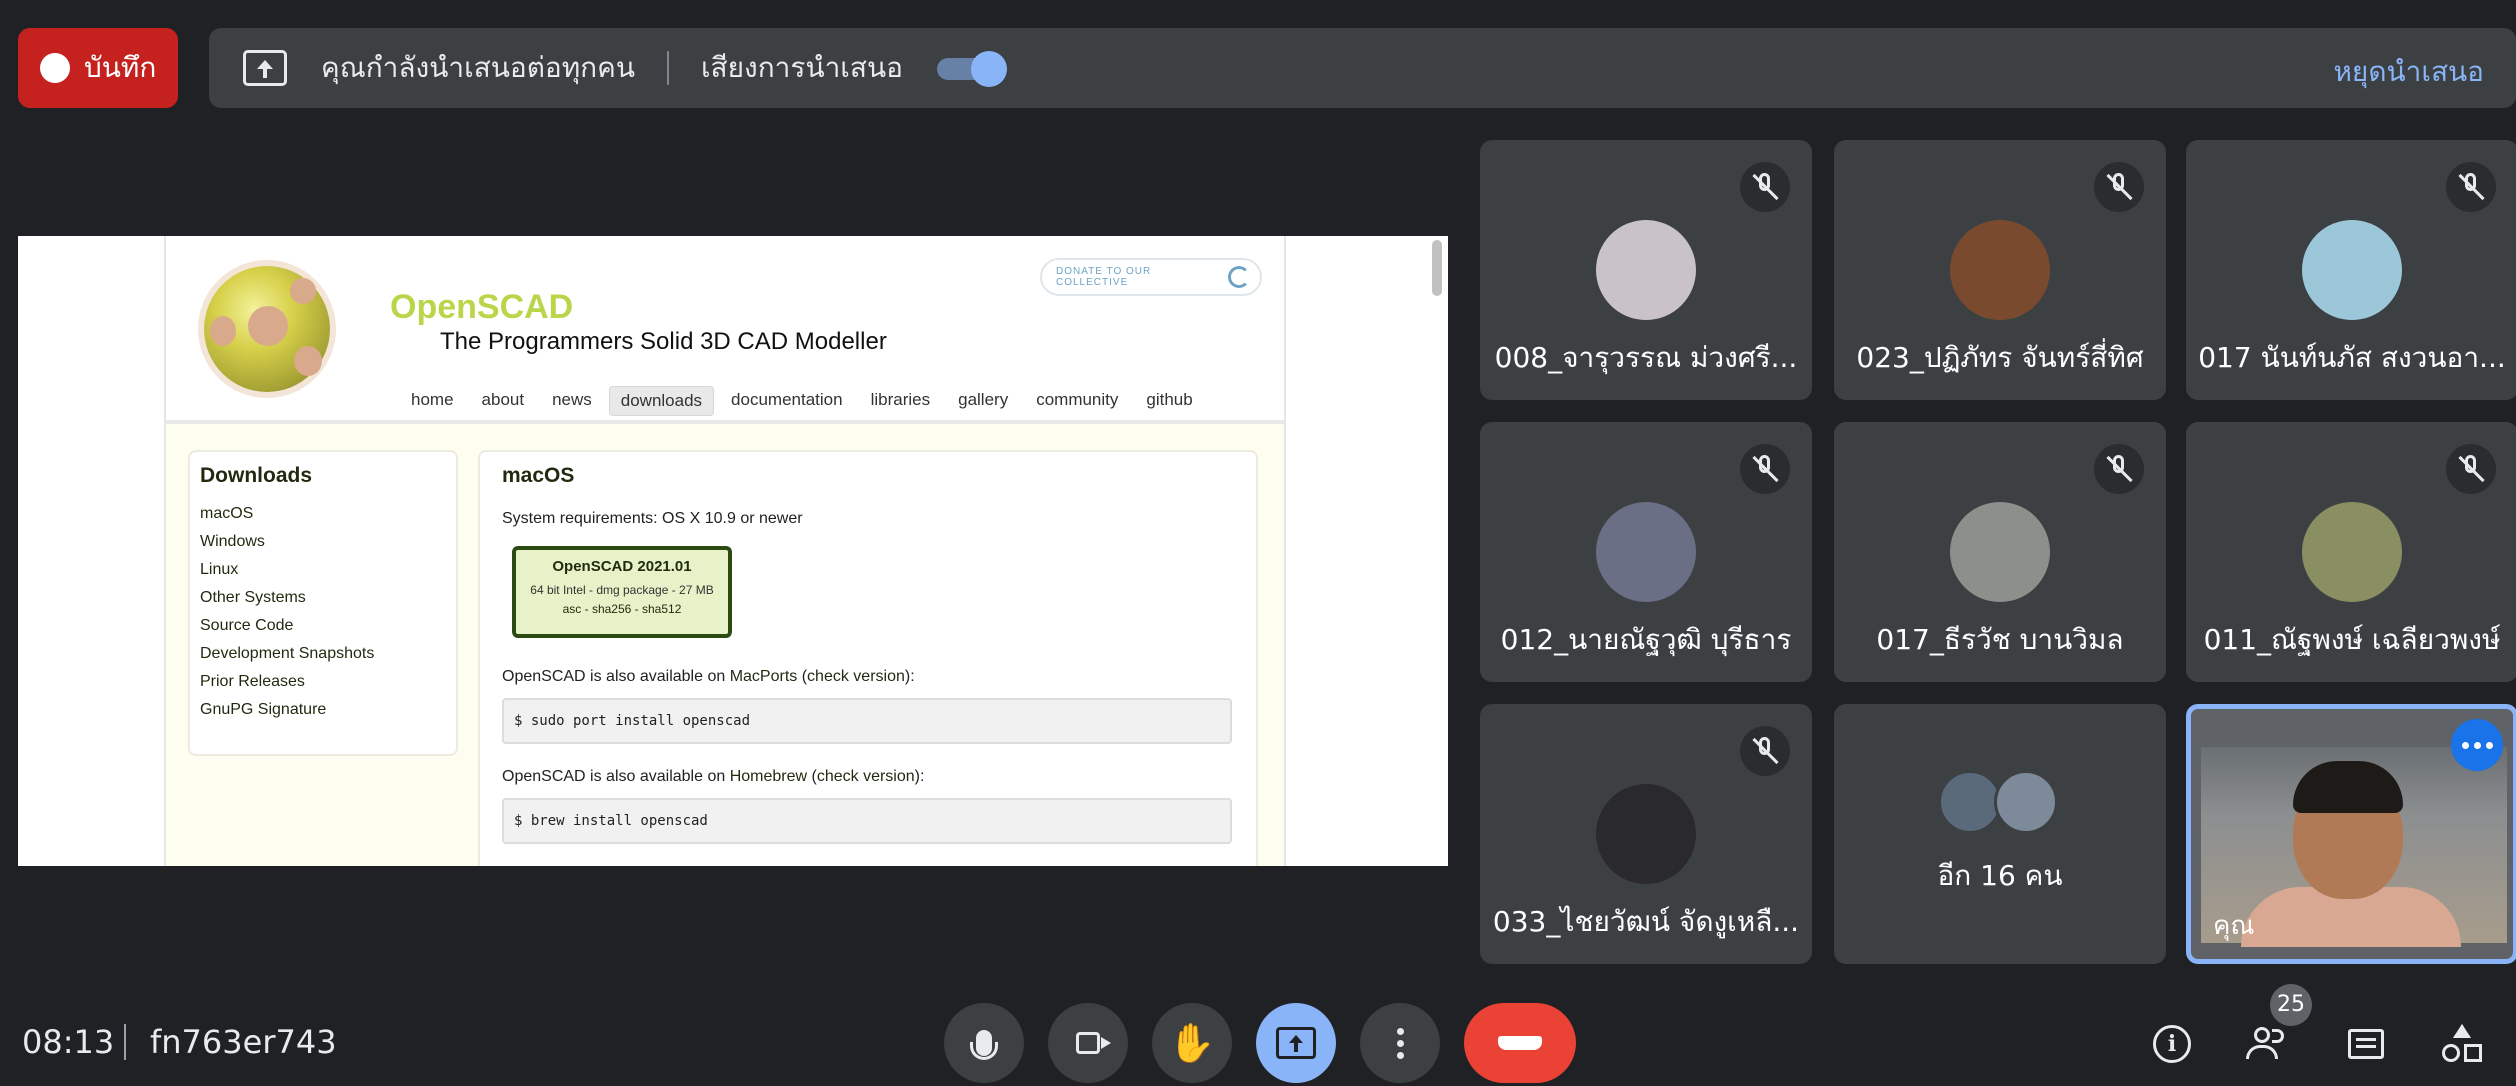  Describe the element at coordinates (1646, 639) in the screenshot. I see `participant-name: 012_นายณัฐวุฒิ บุรีธาร` at that location.